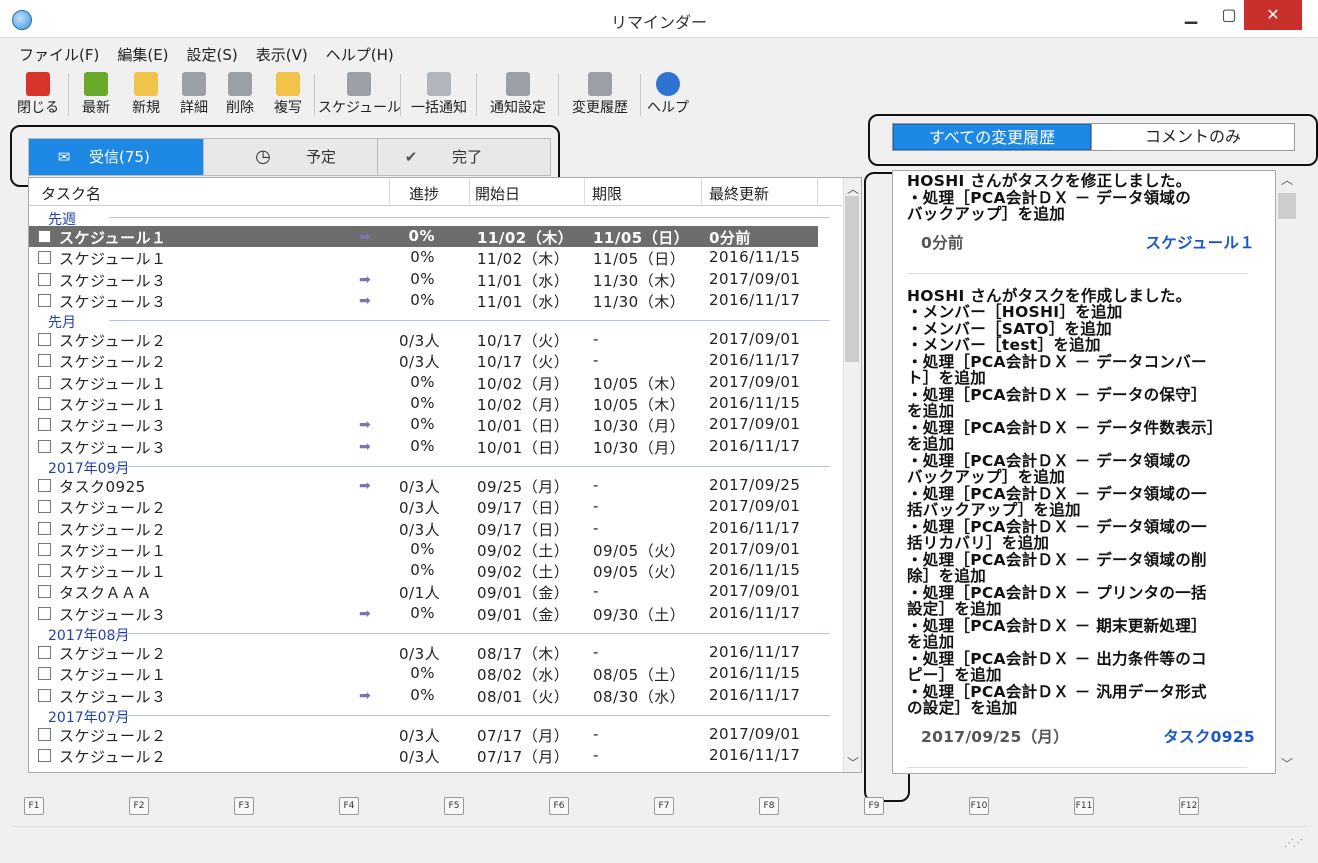  I want to click on history-scroll-thumb, so click(1287, 206).